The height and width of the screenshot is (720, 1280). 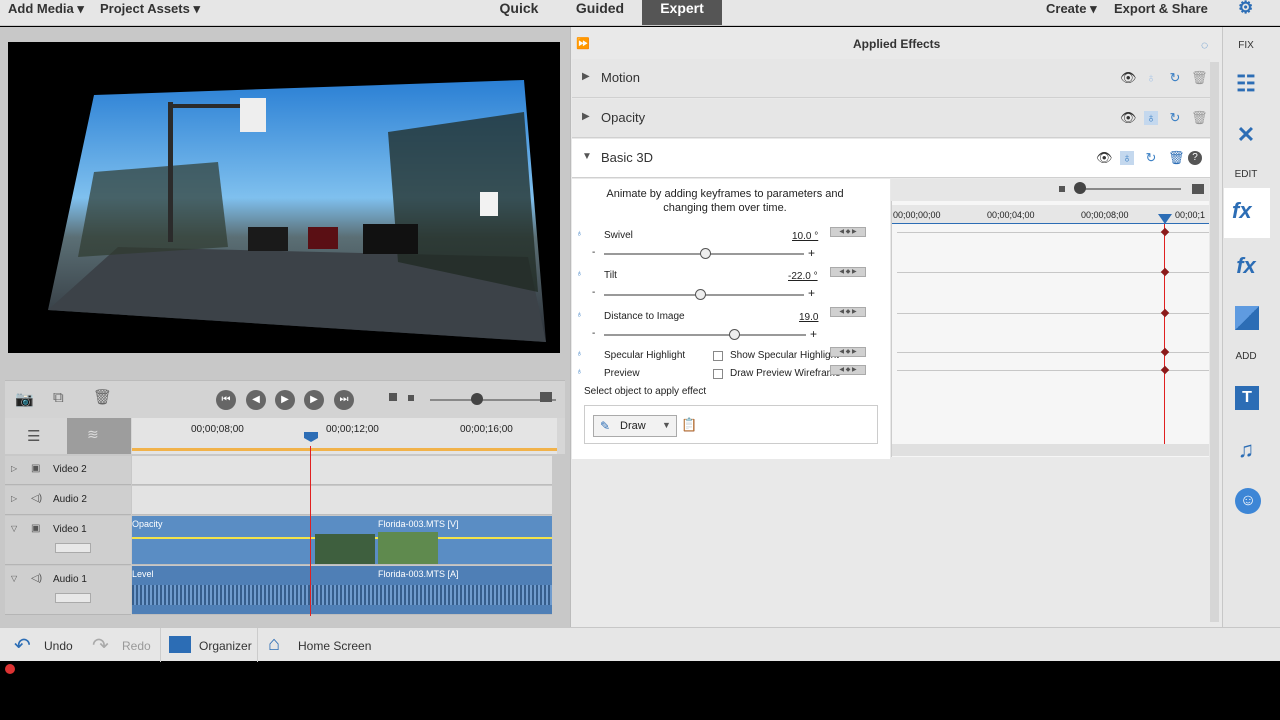 I want to click on collapse-triangle-icon: ▼, so click(x=587, y=156).